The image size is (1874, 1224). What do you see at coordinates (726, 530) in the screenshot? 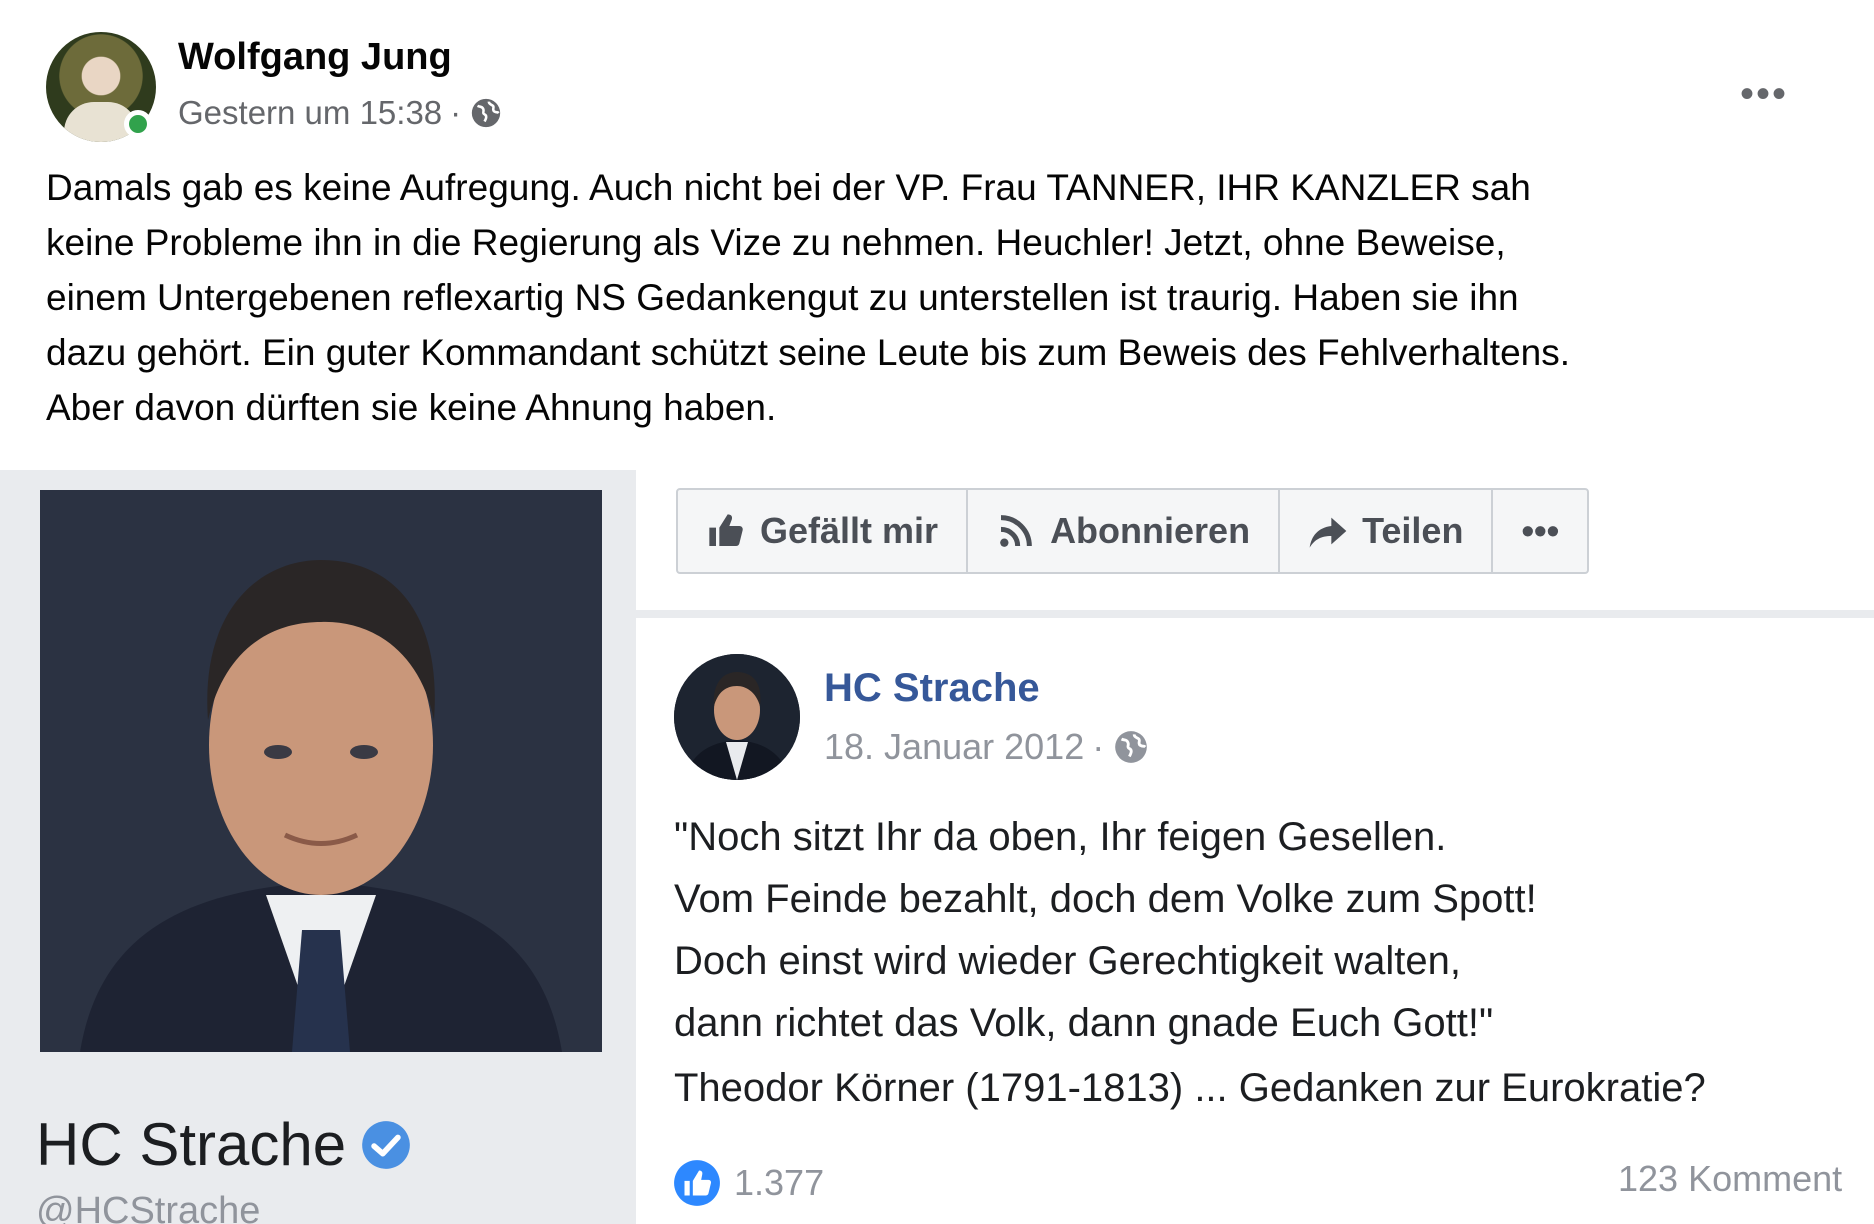
I see `thumbs-up-icon` at bounding box center [726, 530].